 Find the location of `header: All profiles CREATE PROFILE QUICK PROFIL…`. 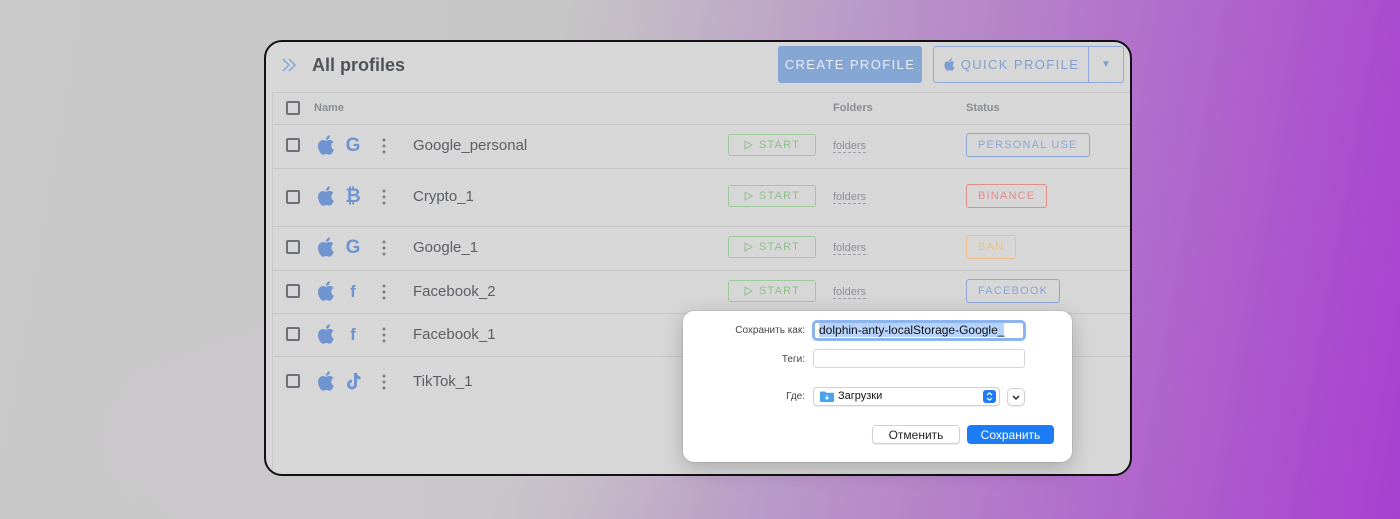

header: All profiles CREATE PROFILE QUICK PROFIL… is located at coordinates (698, 67).